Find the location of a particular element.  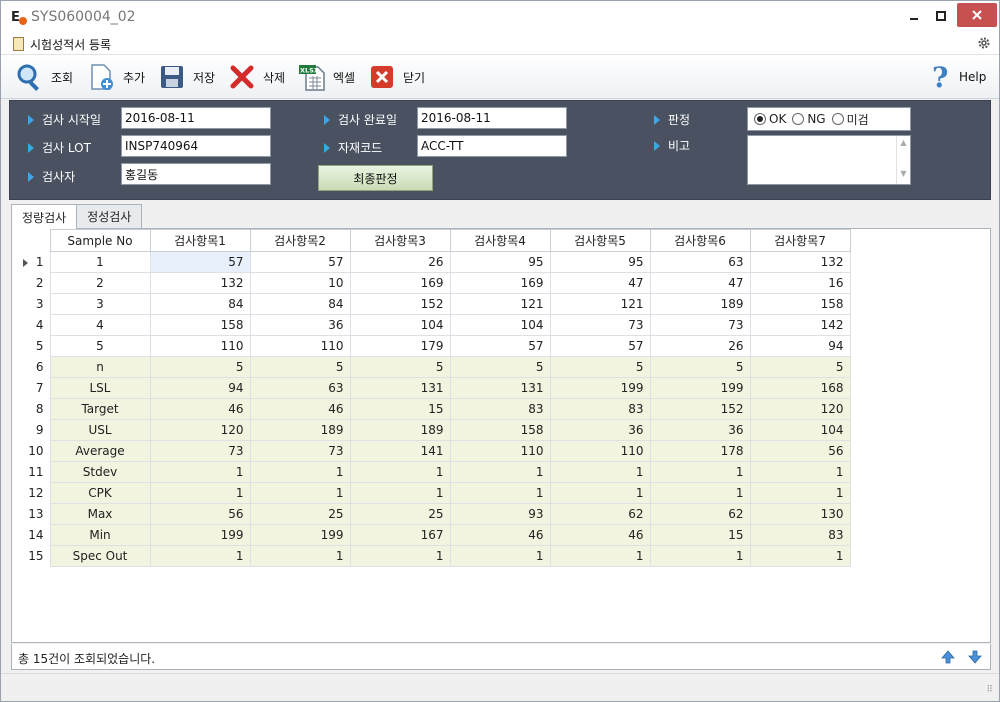

table-row: 5 5 110 110 179 57 57 26 94 is located at coordinates (431, 346).